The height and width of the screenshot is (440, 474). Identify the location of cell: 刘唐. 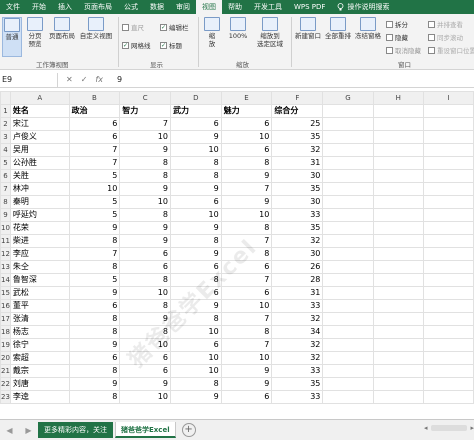
(39, 384).